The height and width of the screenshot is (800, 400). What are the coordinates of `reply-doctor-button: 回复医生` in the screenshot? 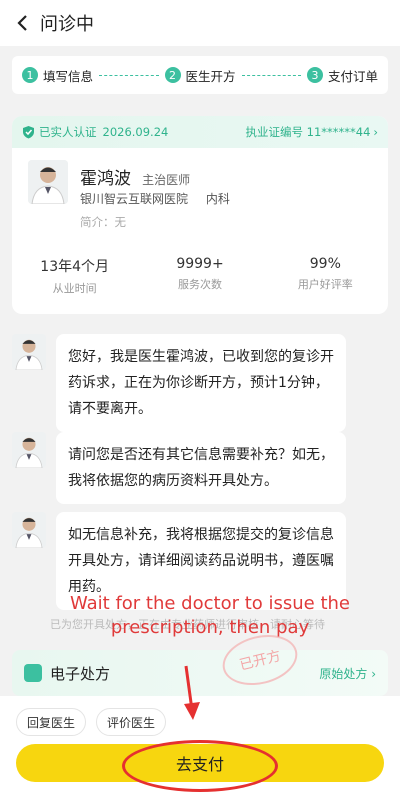 It's located at (51, 722).